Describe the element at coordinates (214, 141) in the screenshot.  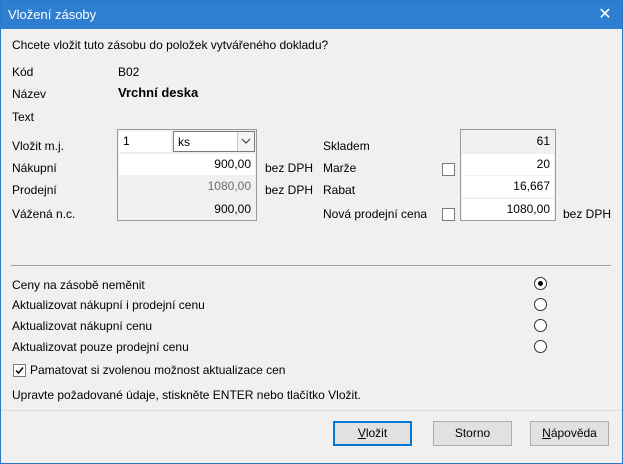
I see `unit-select: ks` at that location.